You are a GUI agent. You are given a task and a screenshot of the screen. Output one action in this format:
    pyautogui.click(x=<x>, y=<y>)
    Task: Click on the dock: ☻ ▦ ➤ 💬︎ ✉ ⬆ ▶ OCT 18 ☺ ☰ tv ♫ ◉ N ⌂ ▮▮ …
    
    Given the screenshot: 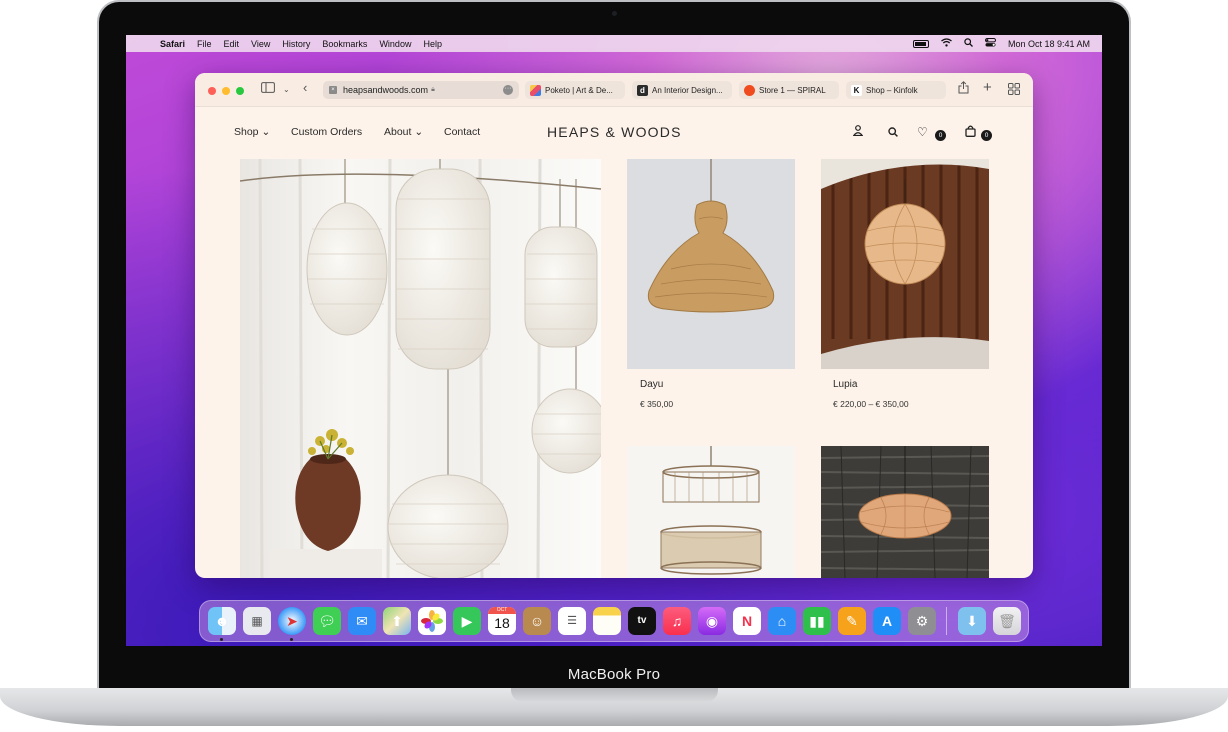 What is the action you would take?
    pyautogui.click(x=614, y=621)
    